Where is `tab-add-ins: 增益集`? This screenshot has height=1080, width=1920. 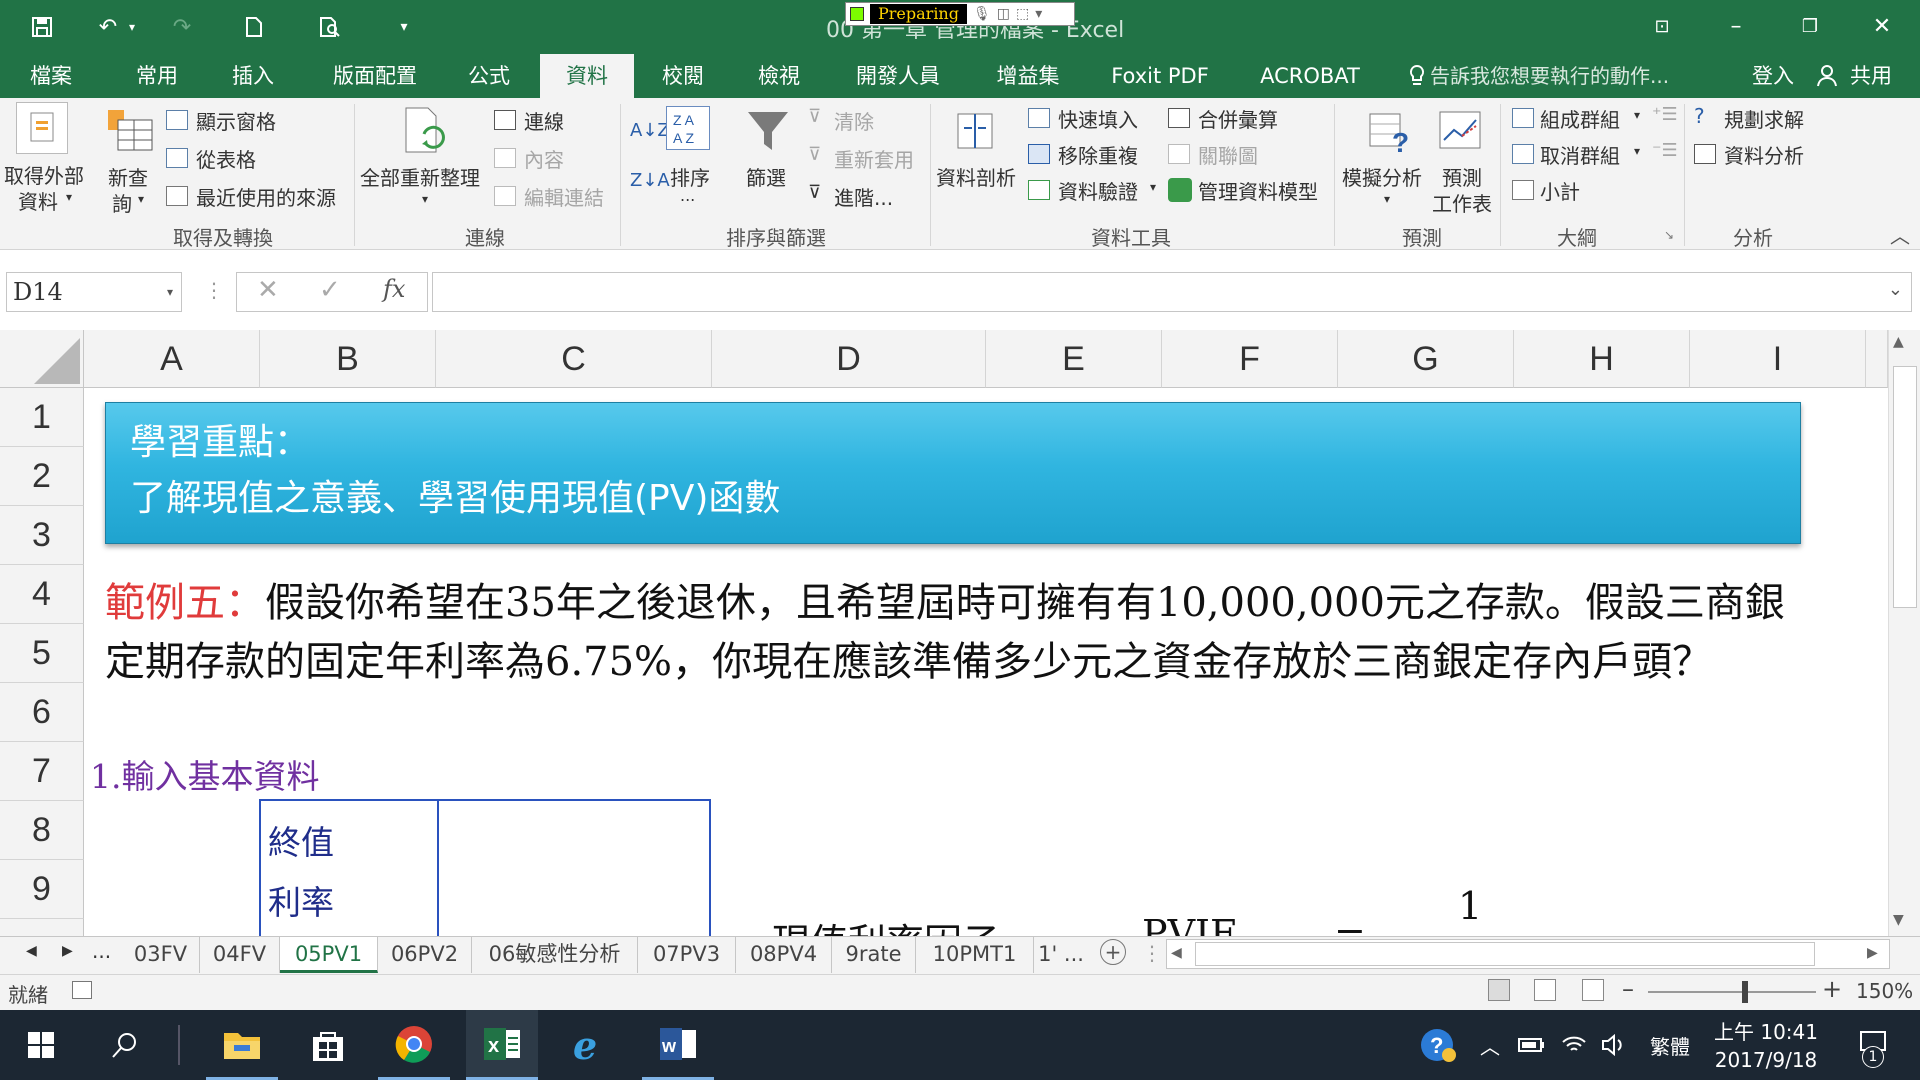 tab-add-ins: 增益集 is located at coordinates (1028, 76).